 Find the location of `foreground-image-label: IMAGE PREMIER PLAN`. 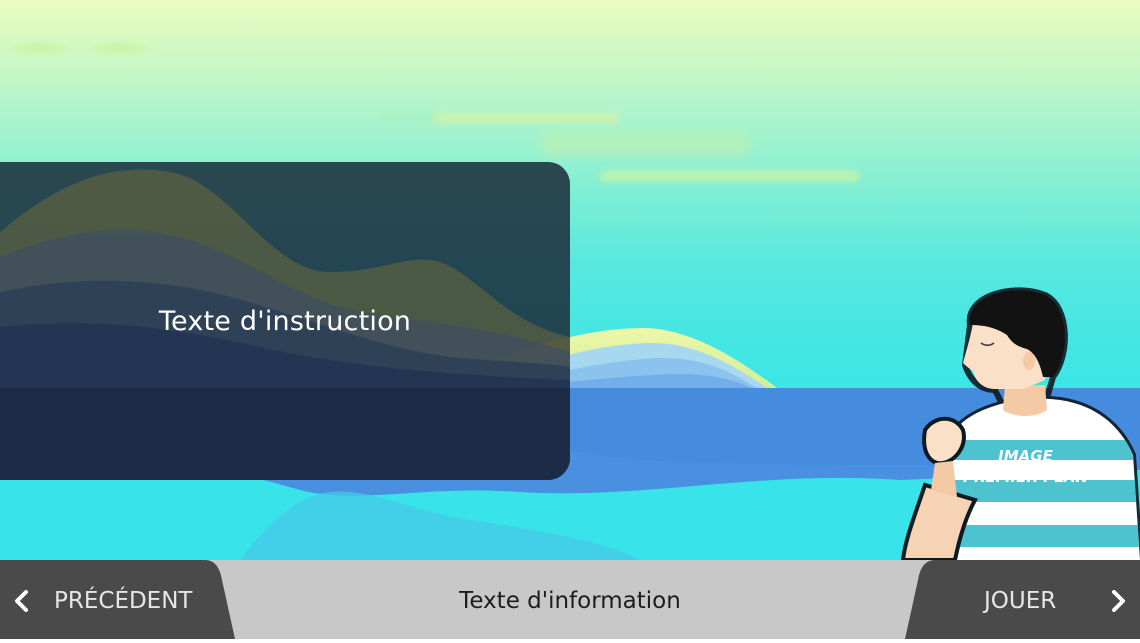

foreground-image-label: IMAGE PREMIER PLAN is located at coordinates (1025, 467).